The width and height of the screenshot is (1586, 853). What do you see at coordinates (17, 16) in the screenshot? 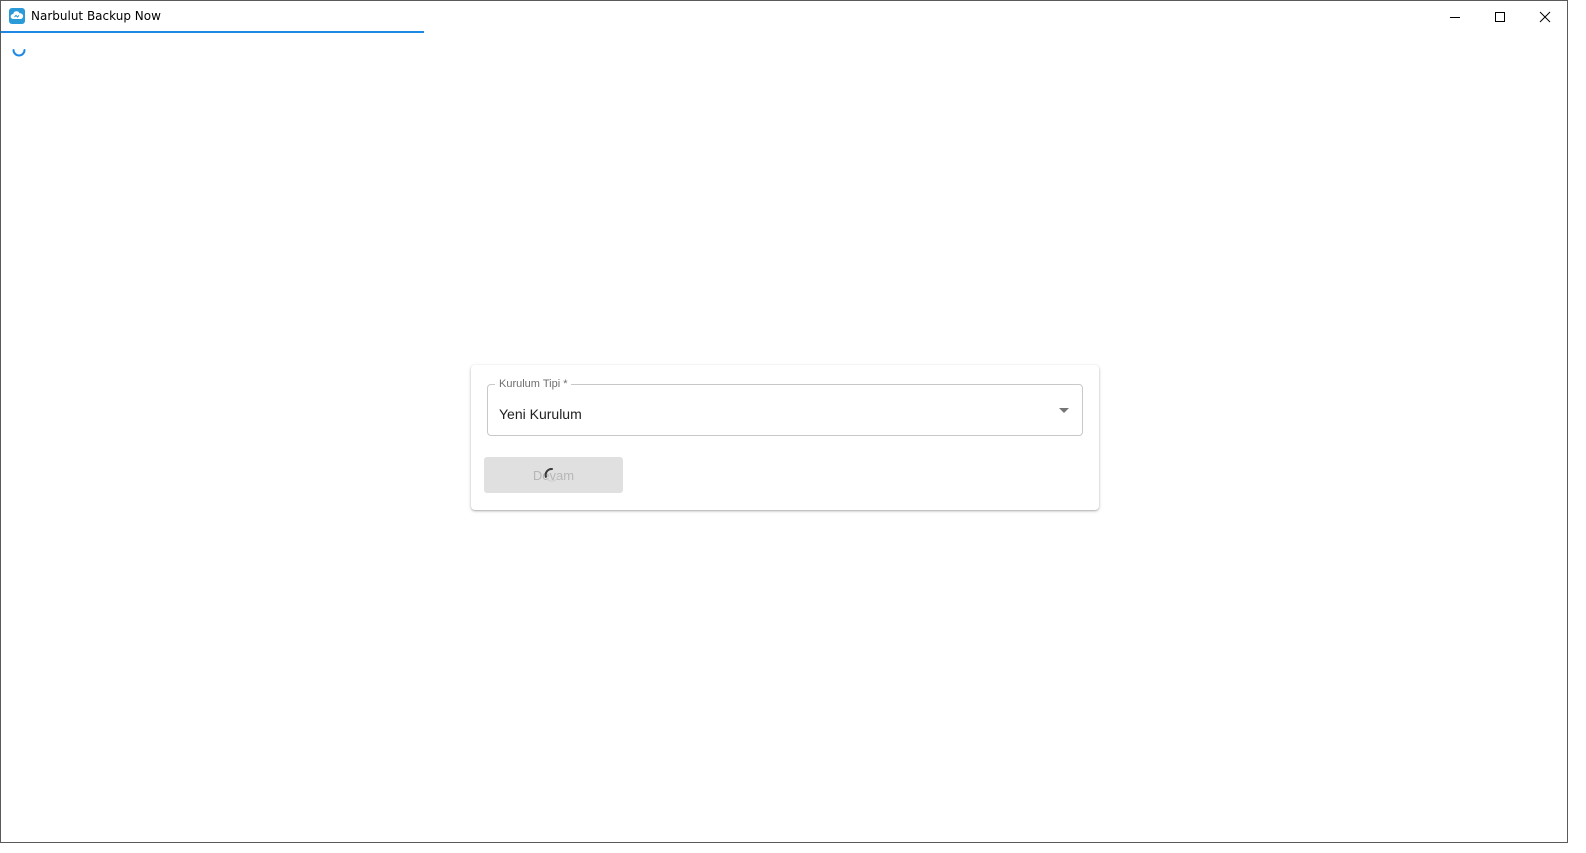
I see `app-logo-icon` at bounding box center [17, 16].